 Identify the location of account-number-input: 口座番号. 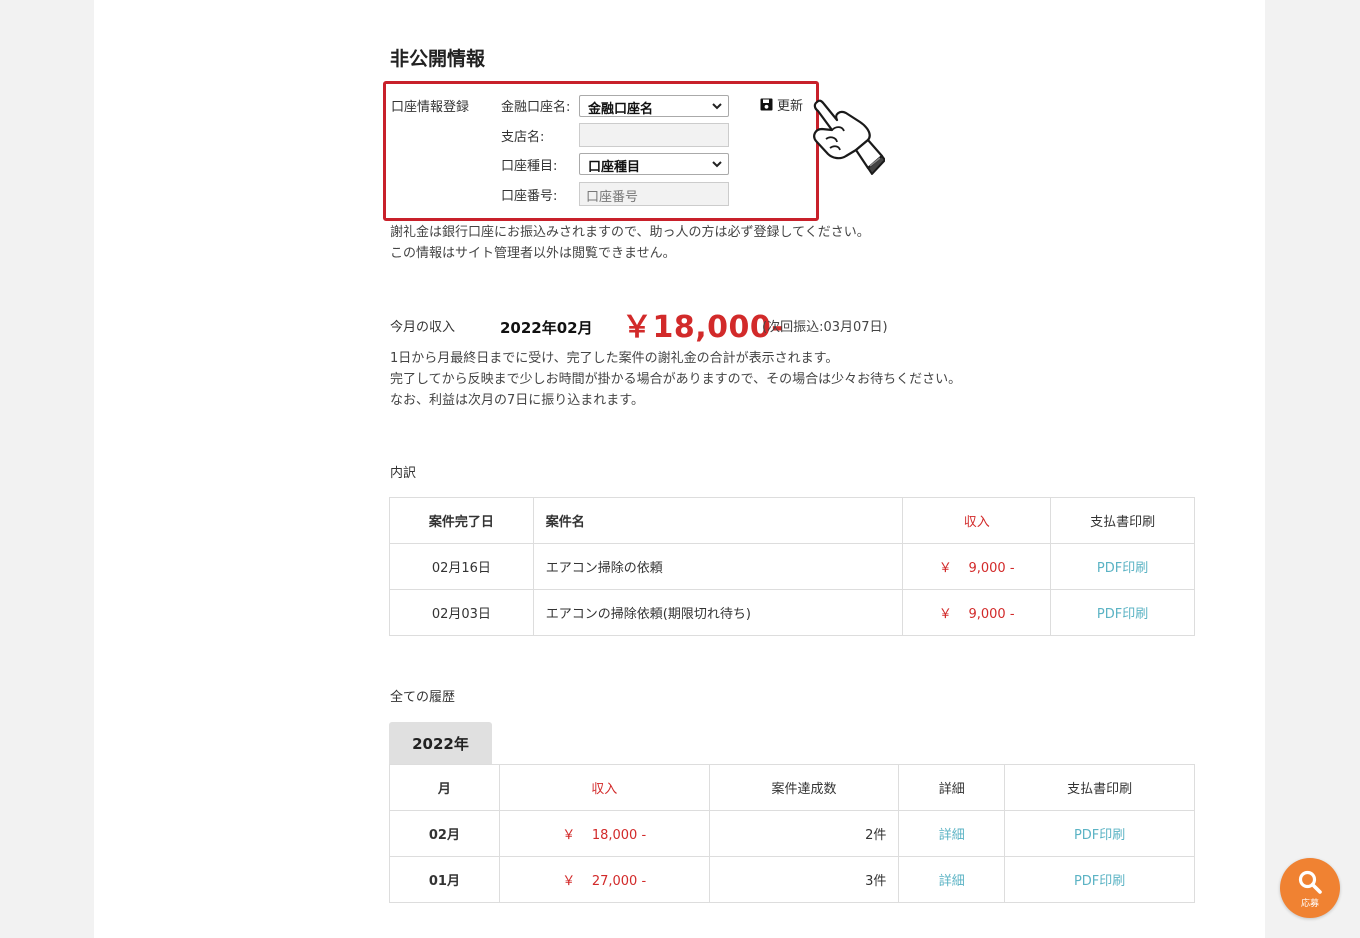
(654, 194).